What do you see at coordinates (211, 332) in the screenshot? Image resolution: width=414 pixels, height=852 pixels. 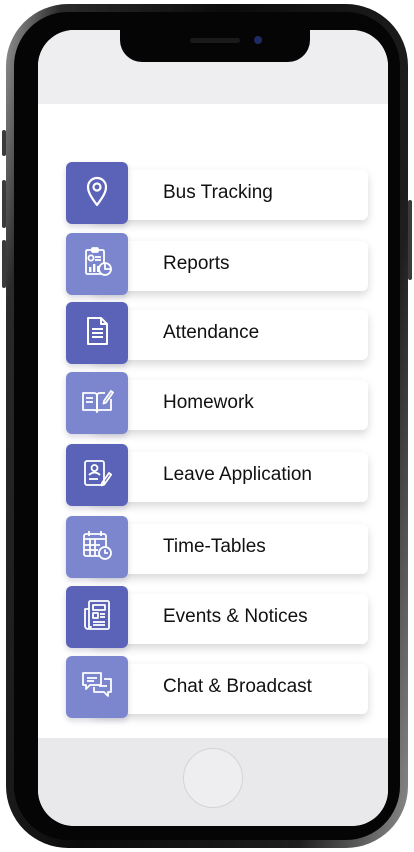 I see `menu-item-label: Attendance` at bounding box center [211, 332].